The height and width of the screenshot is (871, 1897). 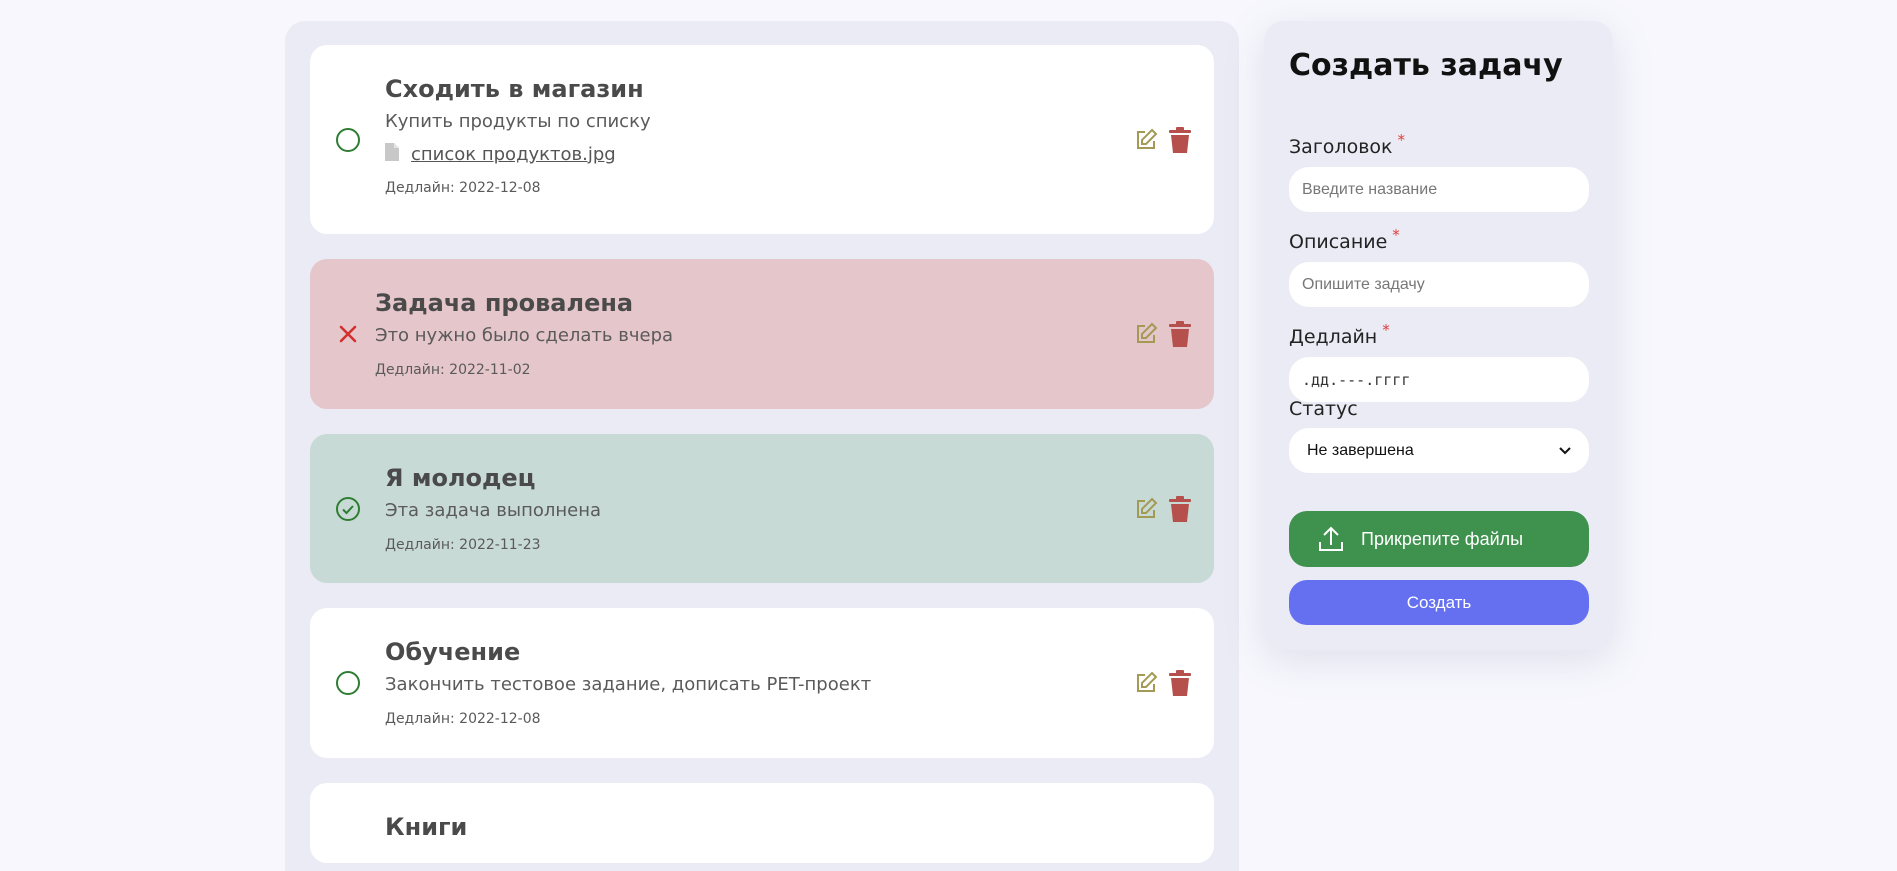 I want to click on x-mark-icon, so click(x=348, y=334).